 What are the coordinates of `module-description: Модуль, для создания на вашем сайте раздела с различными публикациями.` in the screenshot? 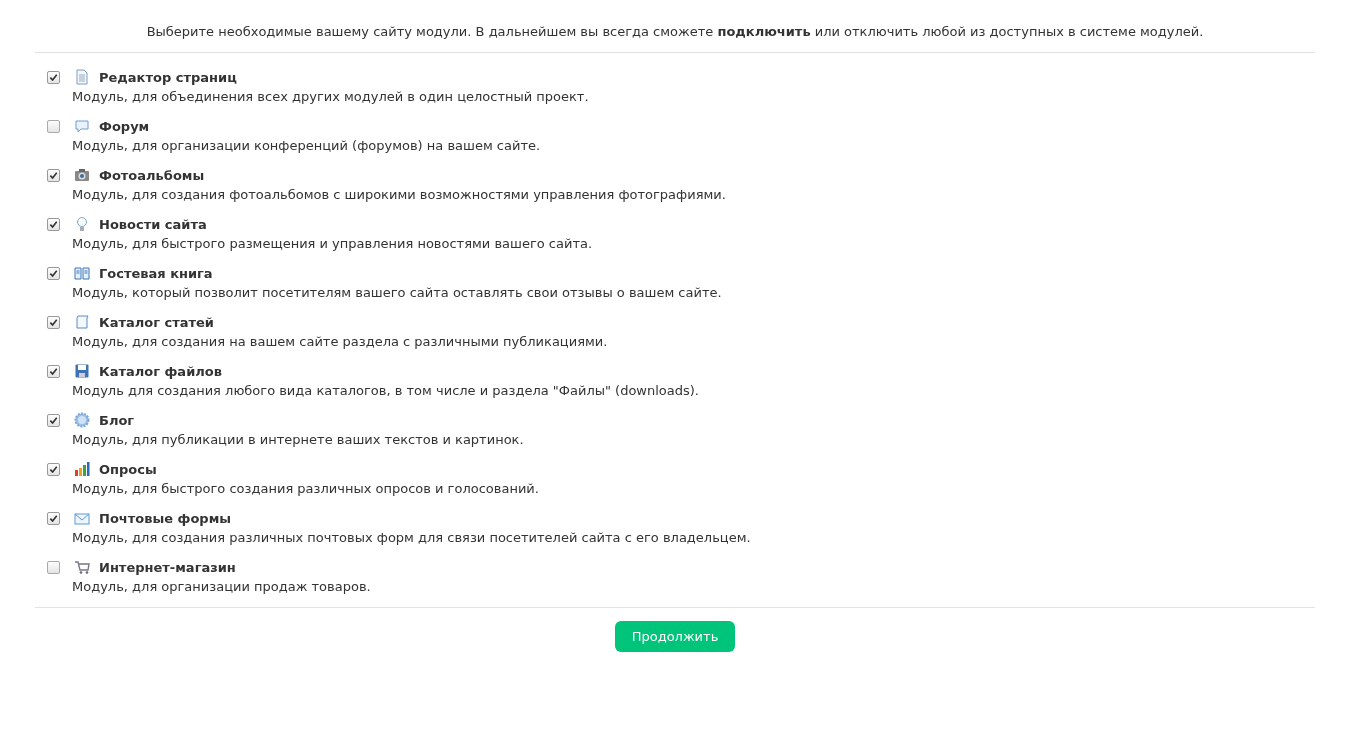 It's located at (340, 341).